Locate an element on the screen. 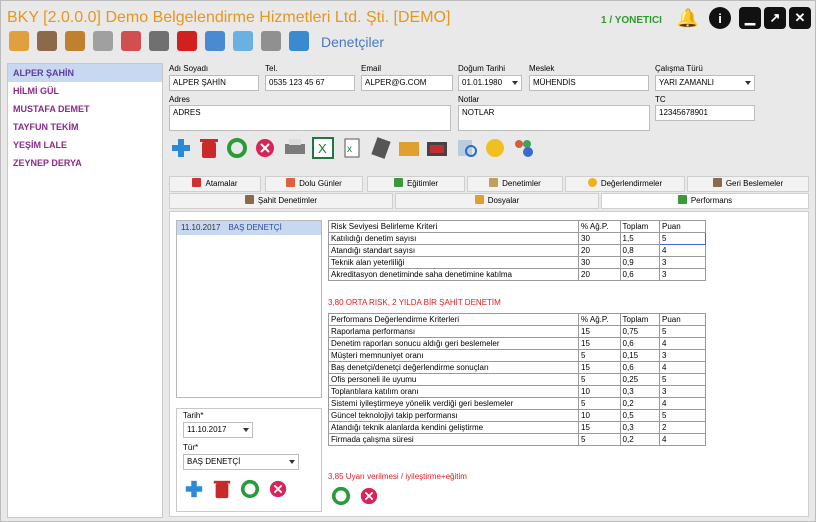 The width and height of the screenshot is (816, 522). presentation-icon is located at coordinates (131, 41).